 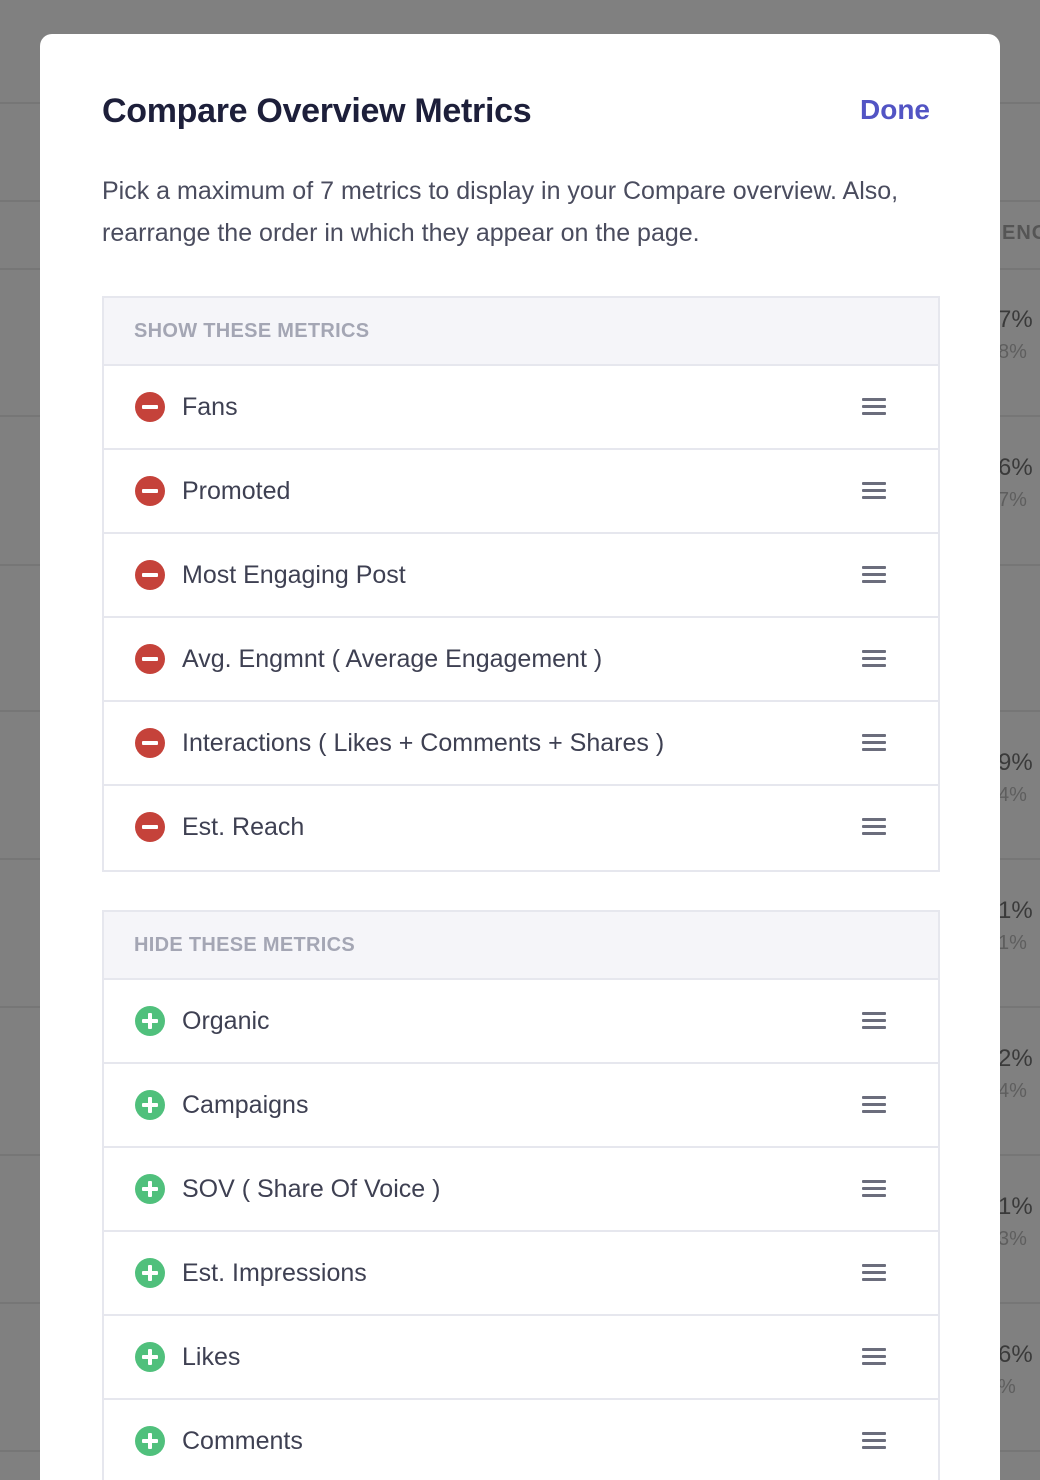 What do you see at coordinates (1019, 1222) in the screenshot?
I see `background-cell: 1% 3%` at bounding box center [1019, 1222].